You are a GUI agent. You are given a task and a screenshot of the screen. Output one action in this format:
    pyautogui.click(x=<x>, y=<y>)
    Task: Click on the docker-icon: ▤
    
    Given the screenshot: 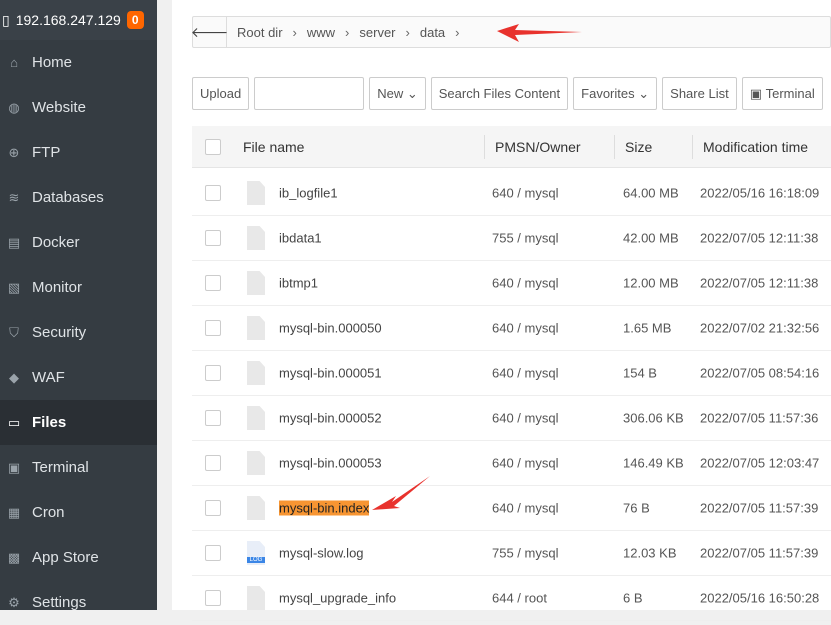 What is the action you would take?
    pyautogui.click(x=14, y=242)
    